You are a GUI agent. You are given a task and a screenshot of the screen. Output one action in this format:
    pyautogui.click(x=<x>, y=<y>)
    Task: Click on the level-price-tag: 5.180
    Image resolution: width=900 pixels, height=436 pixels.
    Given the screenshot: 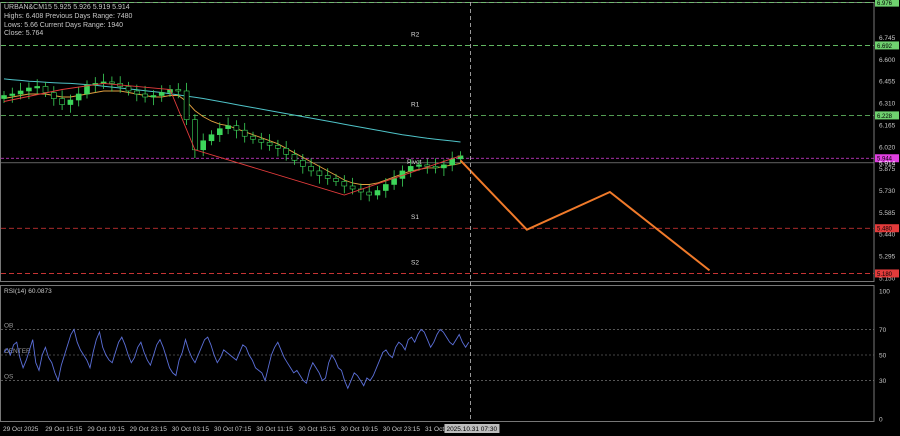 What is the action you would take?
    pyautogui.click(x=885, y=275)
    